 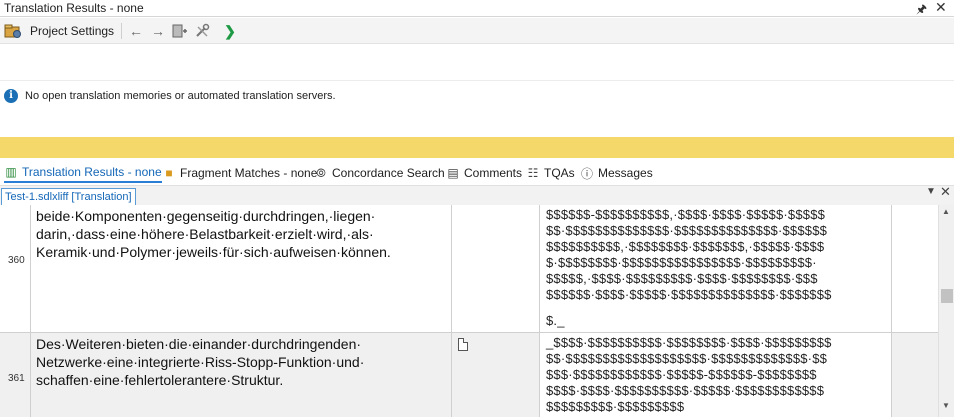 I want to click on tab-messages: ⓘ Messages, so click(x=616, y=173).